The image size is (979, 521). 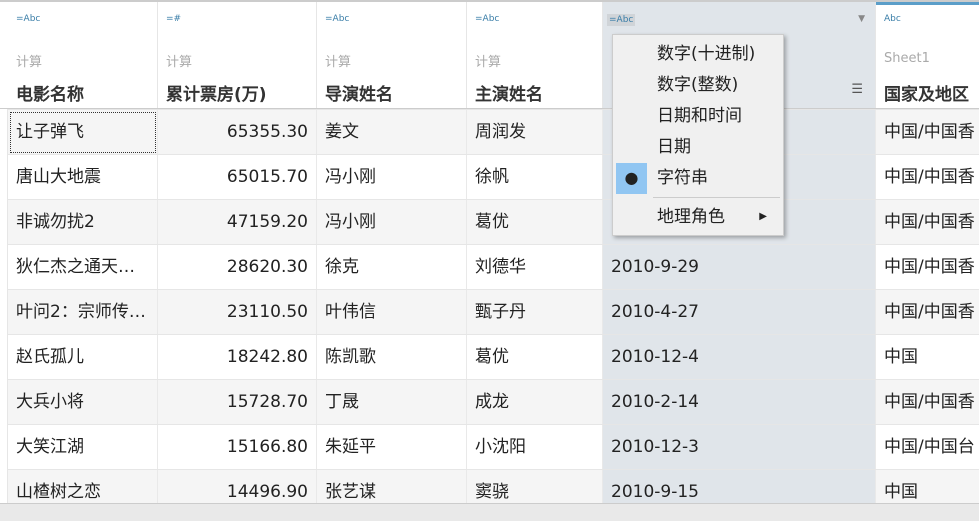 What do you see at coordinates (216, 95) in the screenshot?
I see `column-name: 累计票房(万)` at bounding box center [216, 95].